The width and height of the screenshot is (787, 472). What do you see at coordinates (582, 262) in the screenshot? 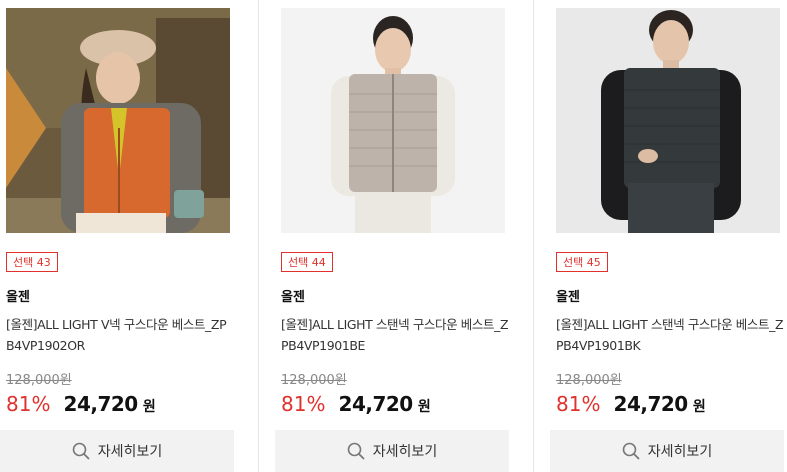
I see `option-badge: 선택 45` at bounding box center [582, 262].